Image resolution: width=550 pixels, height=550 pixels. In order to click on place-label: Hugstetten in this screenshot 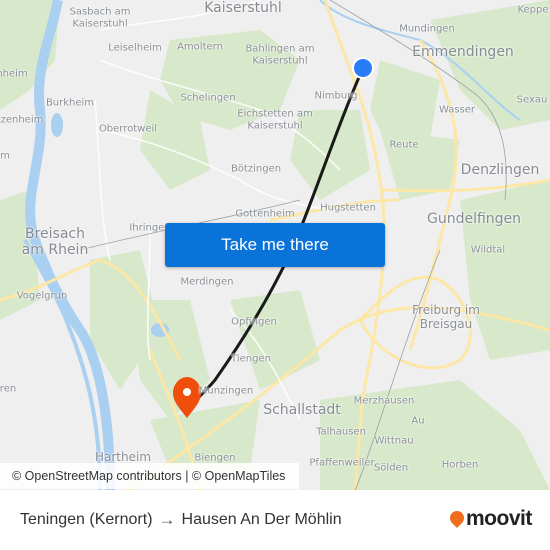, I will do `click(348, 208)`.